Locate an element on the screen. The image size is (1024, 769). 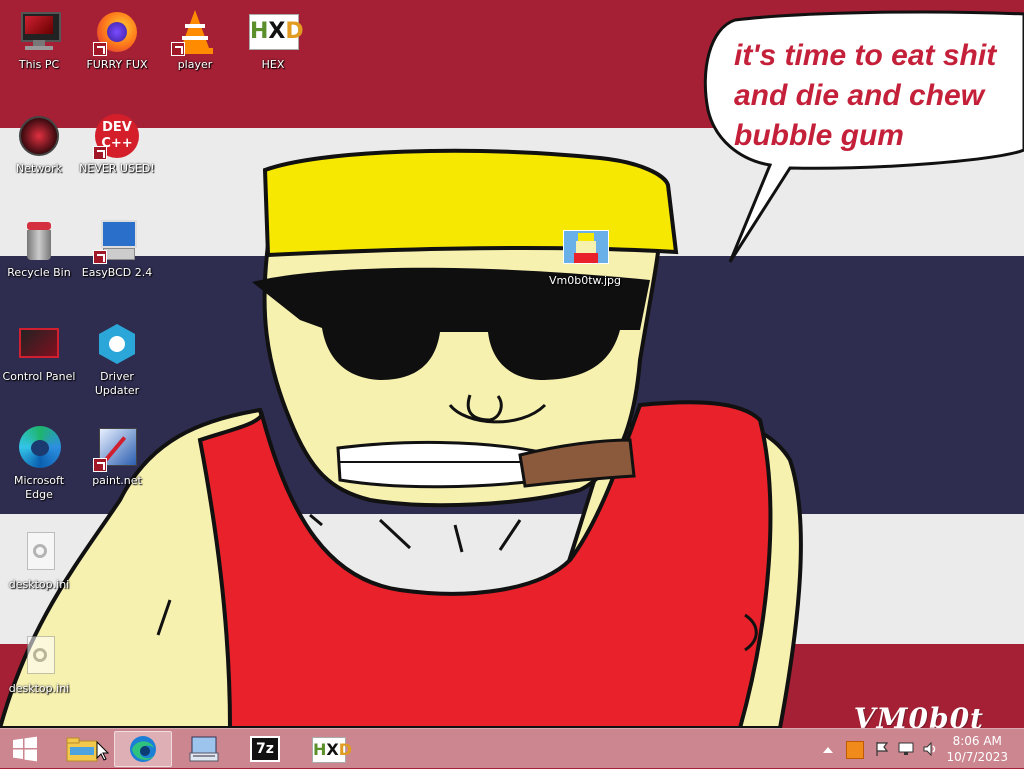
action-center-flag-icon is located at coordinates (882, 749).